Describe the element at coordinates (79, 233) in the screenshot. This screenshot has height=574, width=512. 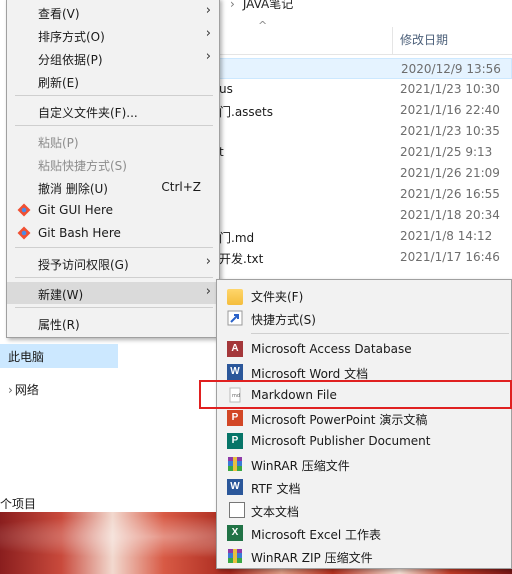
I see `menu-item-label: Git Bash Here` at that location.